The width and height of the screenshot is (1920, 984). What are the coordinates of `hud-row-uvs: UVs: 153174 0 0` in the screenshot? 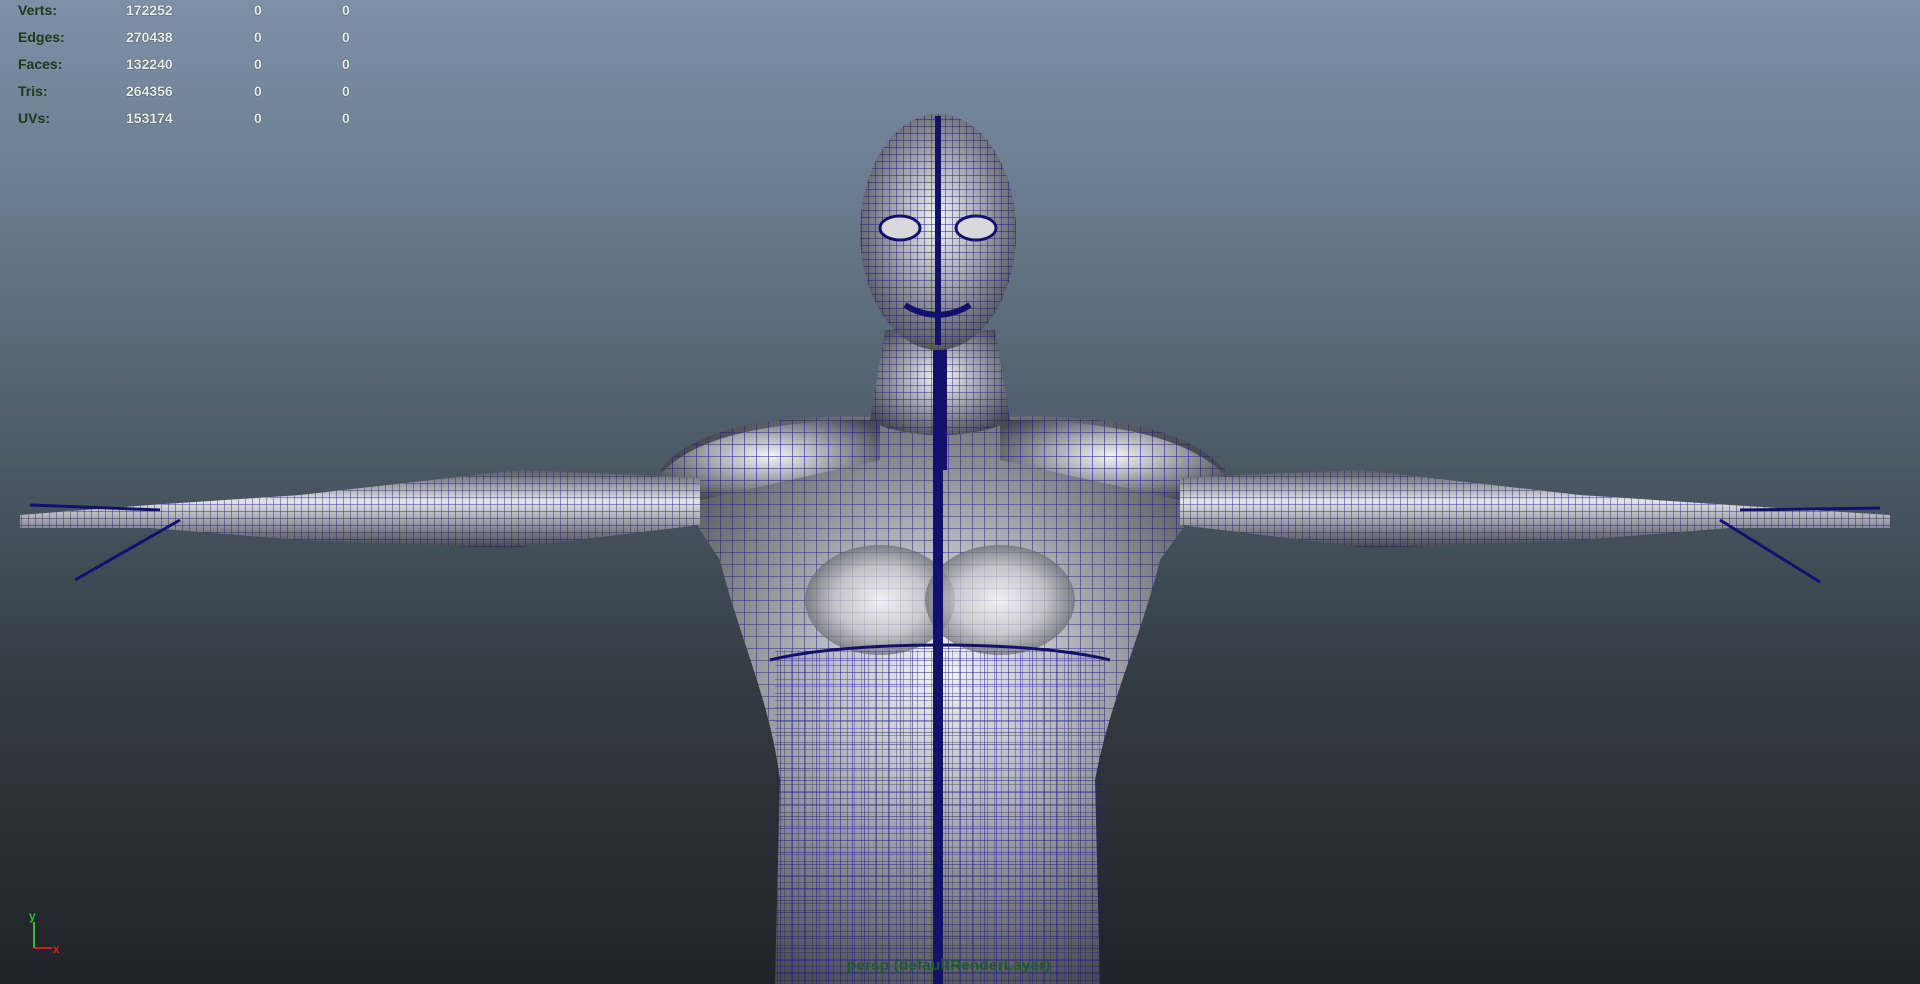 It's located at (198, 123).